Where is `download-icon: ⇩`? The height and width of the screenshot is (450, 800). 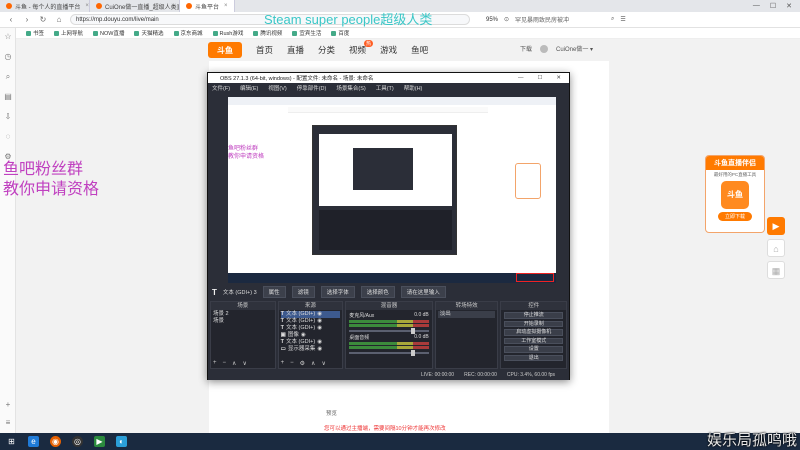
download-icon: ⇩ is located at coordinates (8, 117).